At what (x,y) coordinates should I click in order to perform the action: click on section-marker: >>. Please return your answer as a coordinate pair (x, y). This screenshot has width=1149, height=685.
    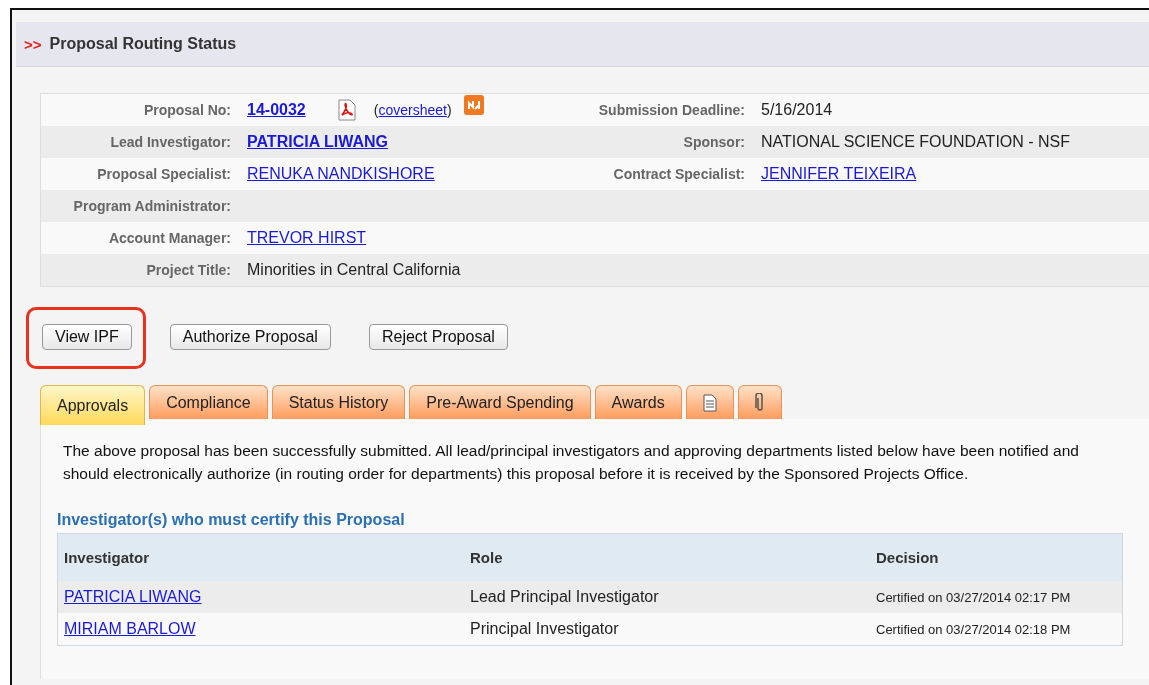
    Looking at the image, I should click on (33, 44).